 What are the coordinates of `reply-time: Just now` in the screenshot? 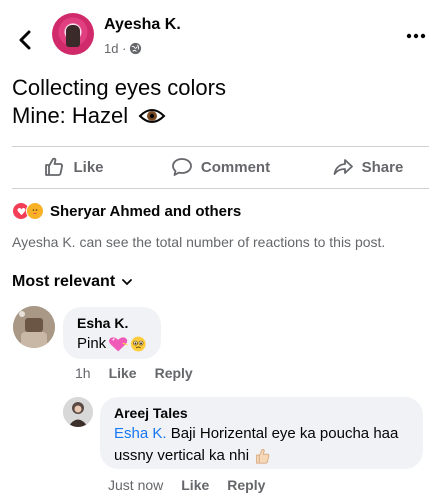 It's located at (135, 485).